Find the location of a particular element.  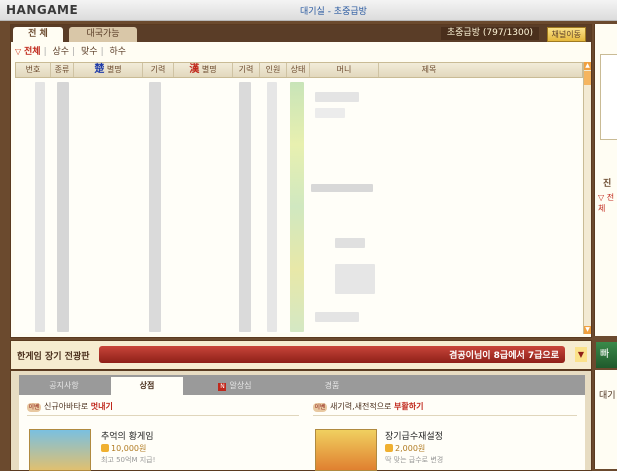

item-right-desc: 딱 맞는 급수로 변경 is located at coordinates (414, 460).